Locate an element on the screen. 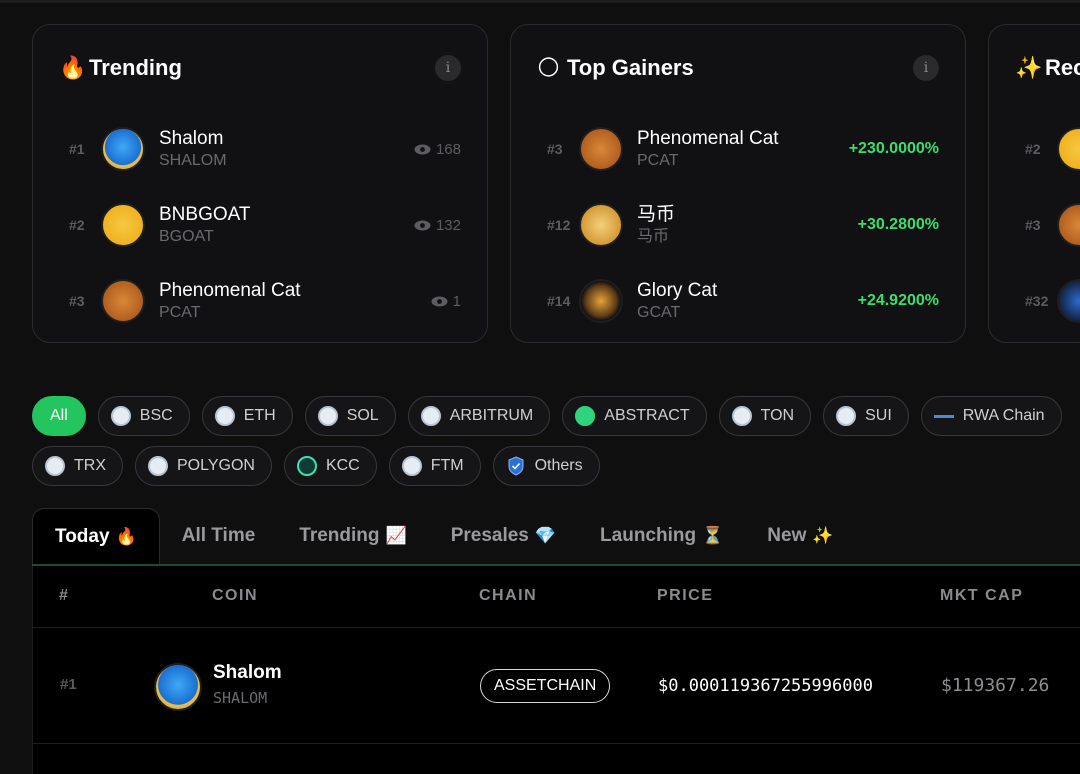  fire-icon: 🔥 is located at coordinates (73, 67).